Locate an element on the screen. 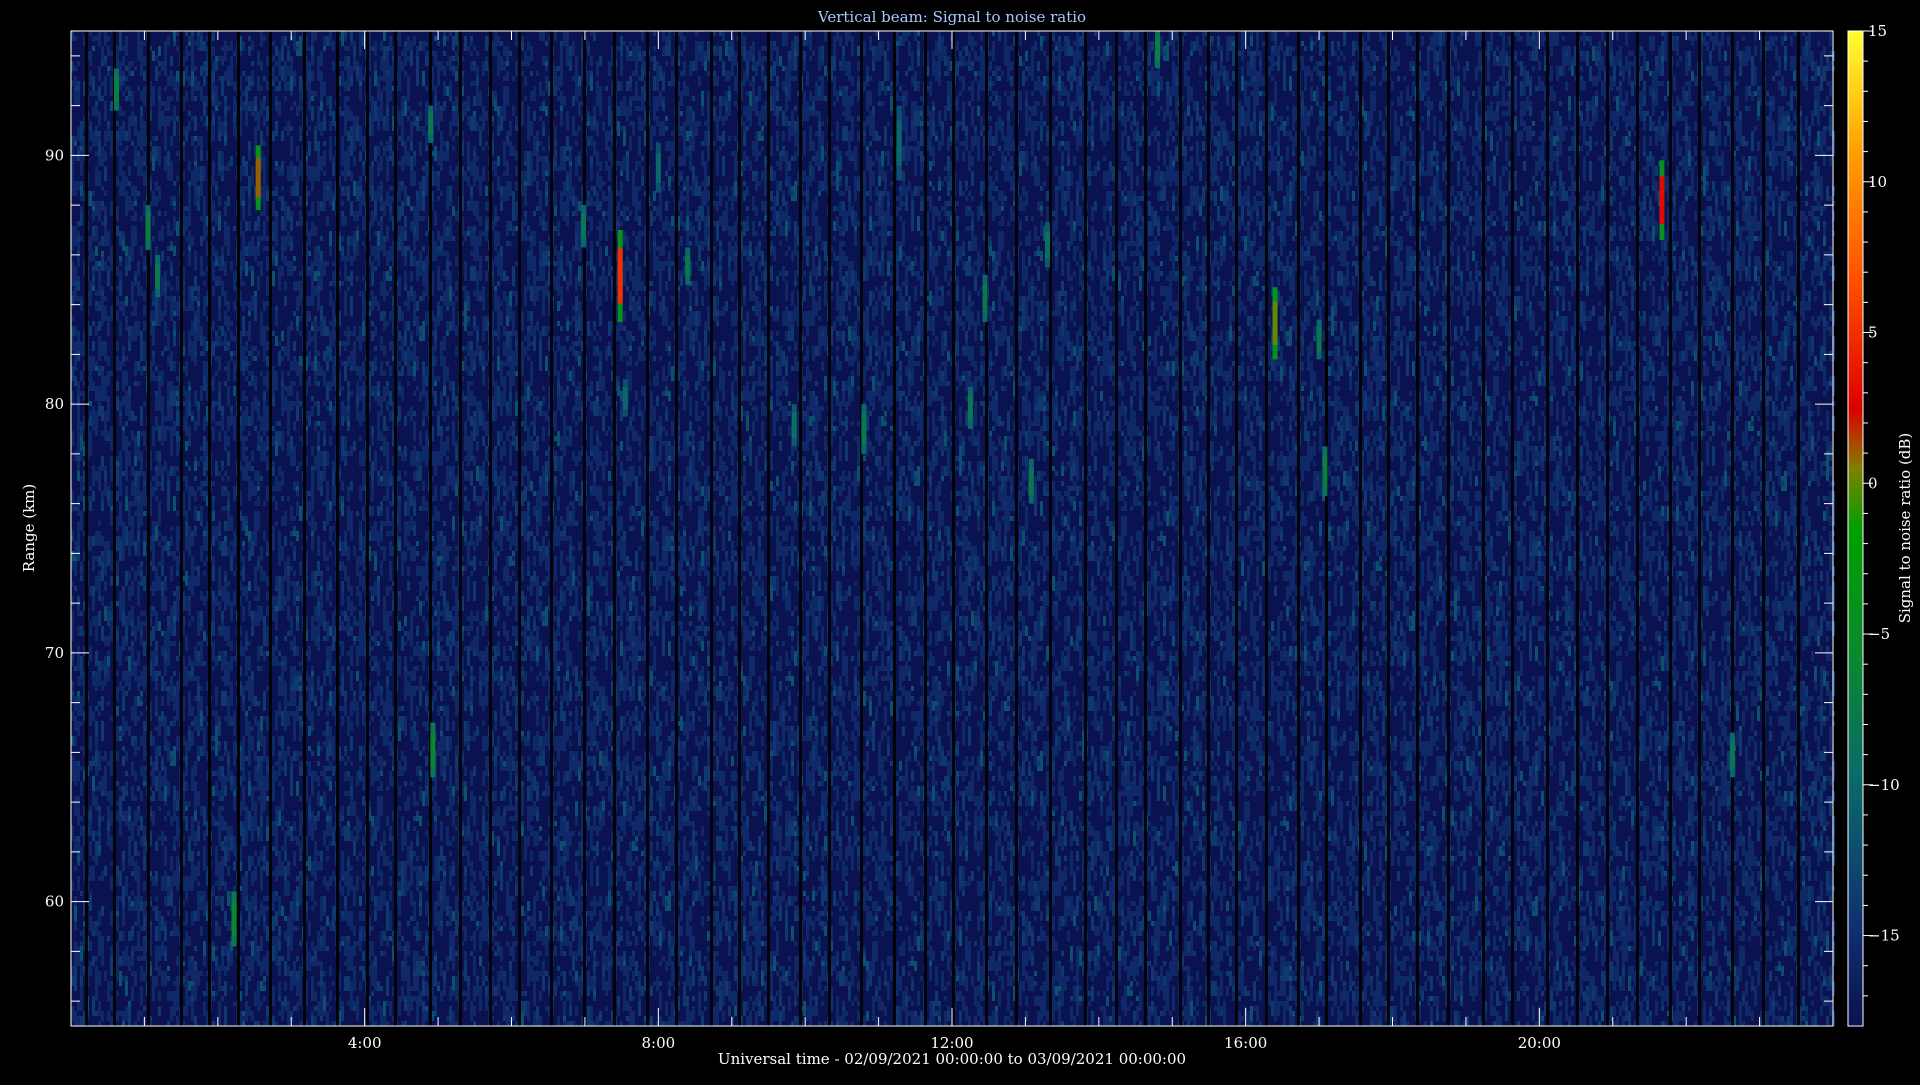 Image resolution: width=1920 pixels, height=1085 pixels. colorbar-tick-label: 5 is located at coordinates (1873, 333).